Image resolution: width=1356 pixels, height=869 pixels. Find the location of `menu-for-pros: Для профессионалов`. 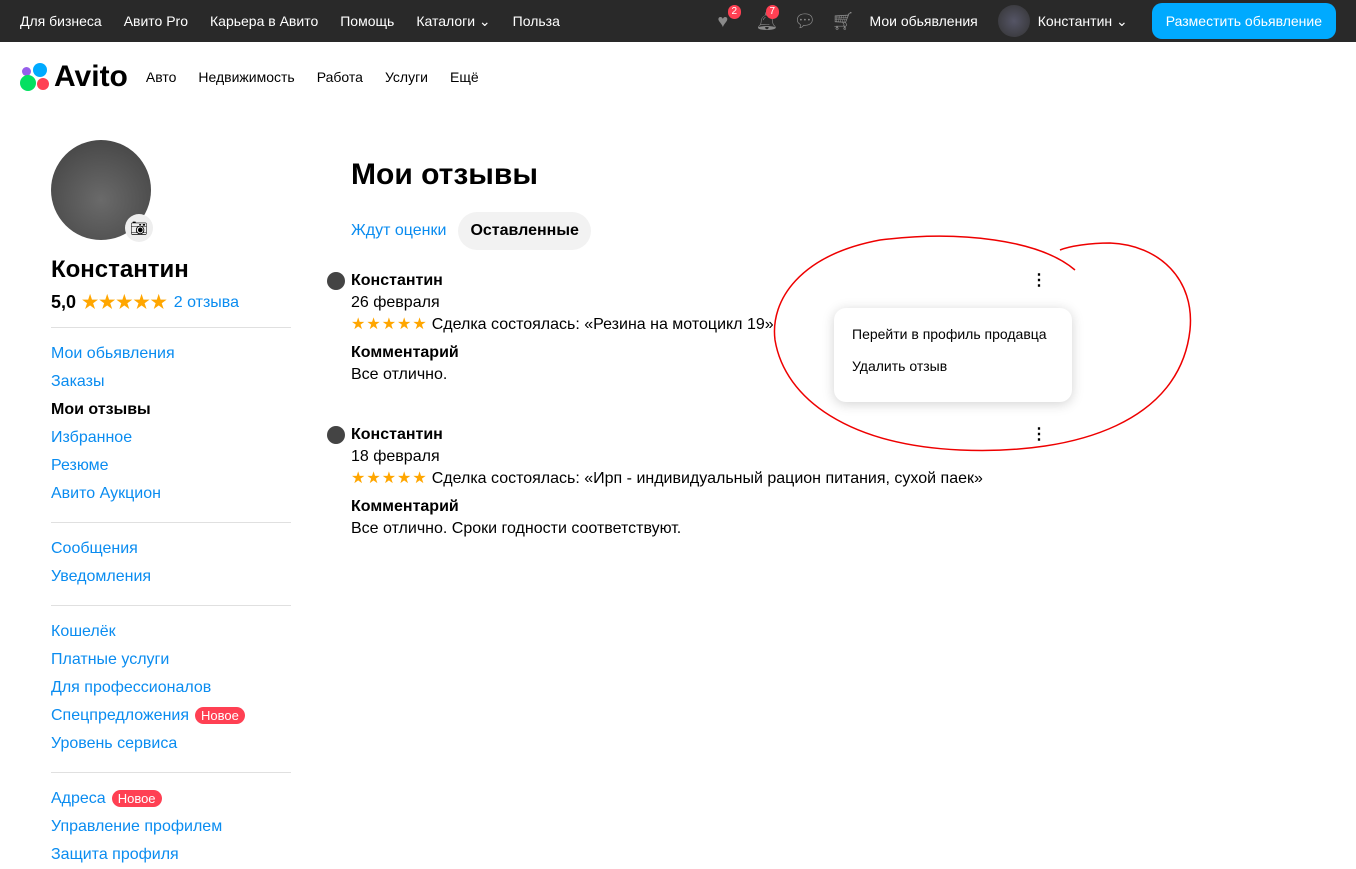

menu-for-pros: Для профессионалов is located at coordinates (171, 688).